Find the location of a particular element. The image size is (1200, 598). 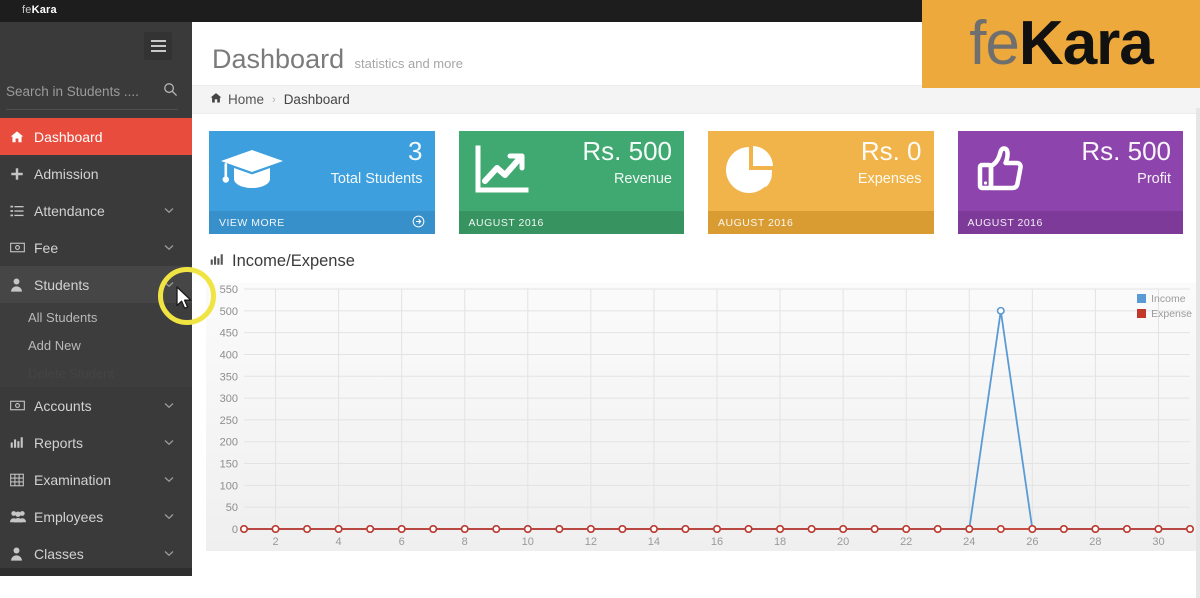

svg-text: 150 is located at coordinates (229, 465).